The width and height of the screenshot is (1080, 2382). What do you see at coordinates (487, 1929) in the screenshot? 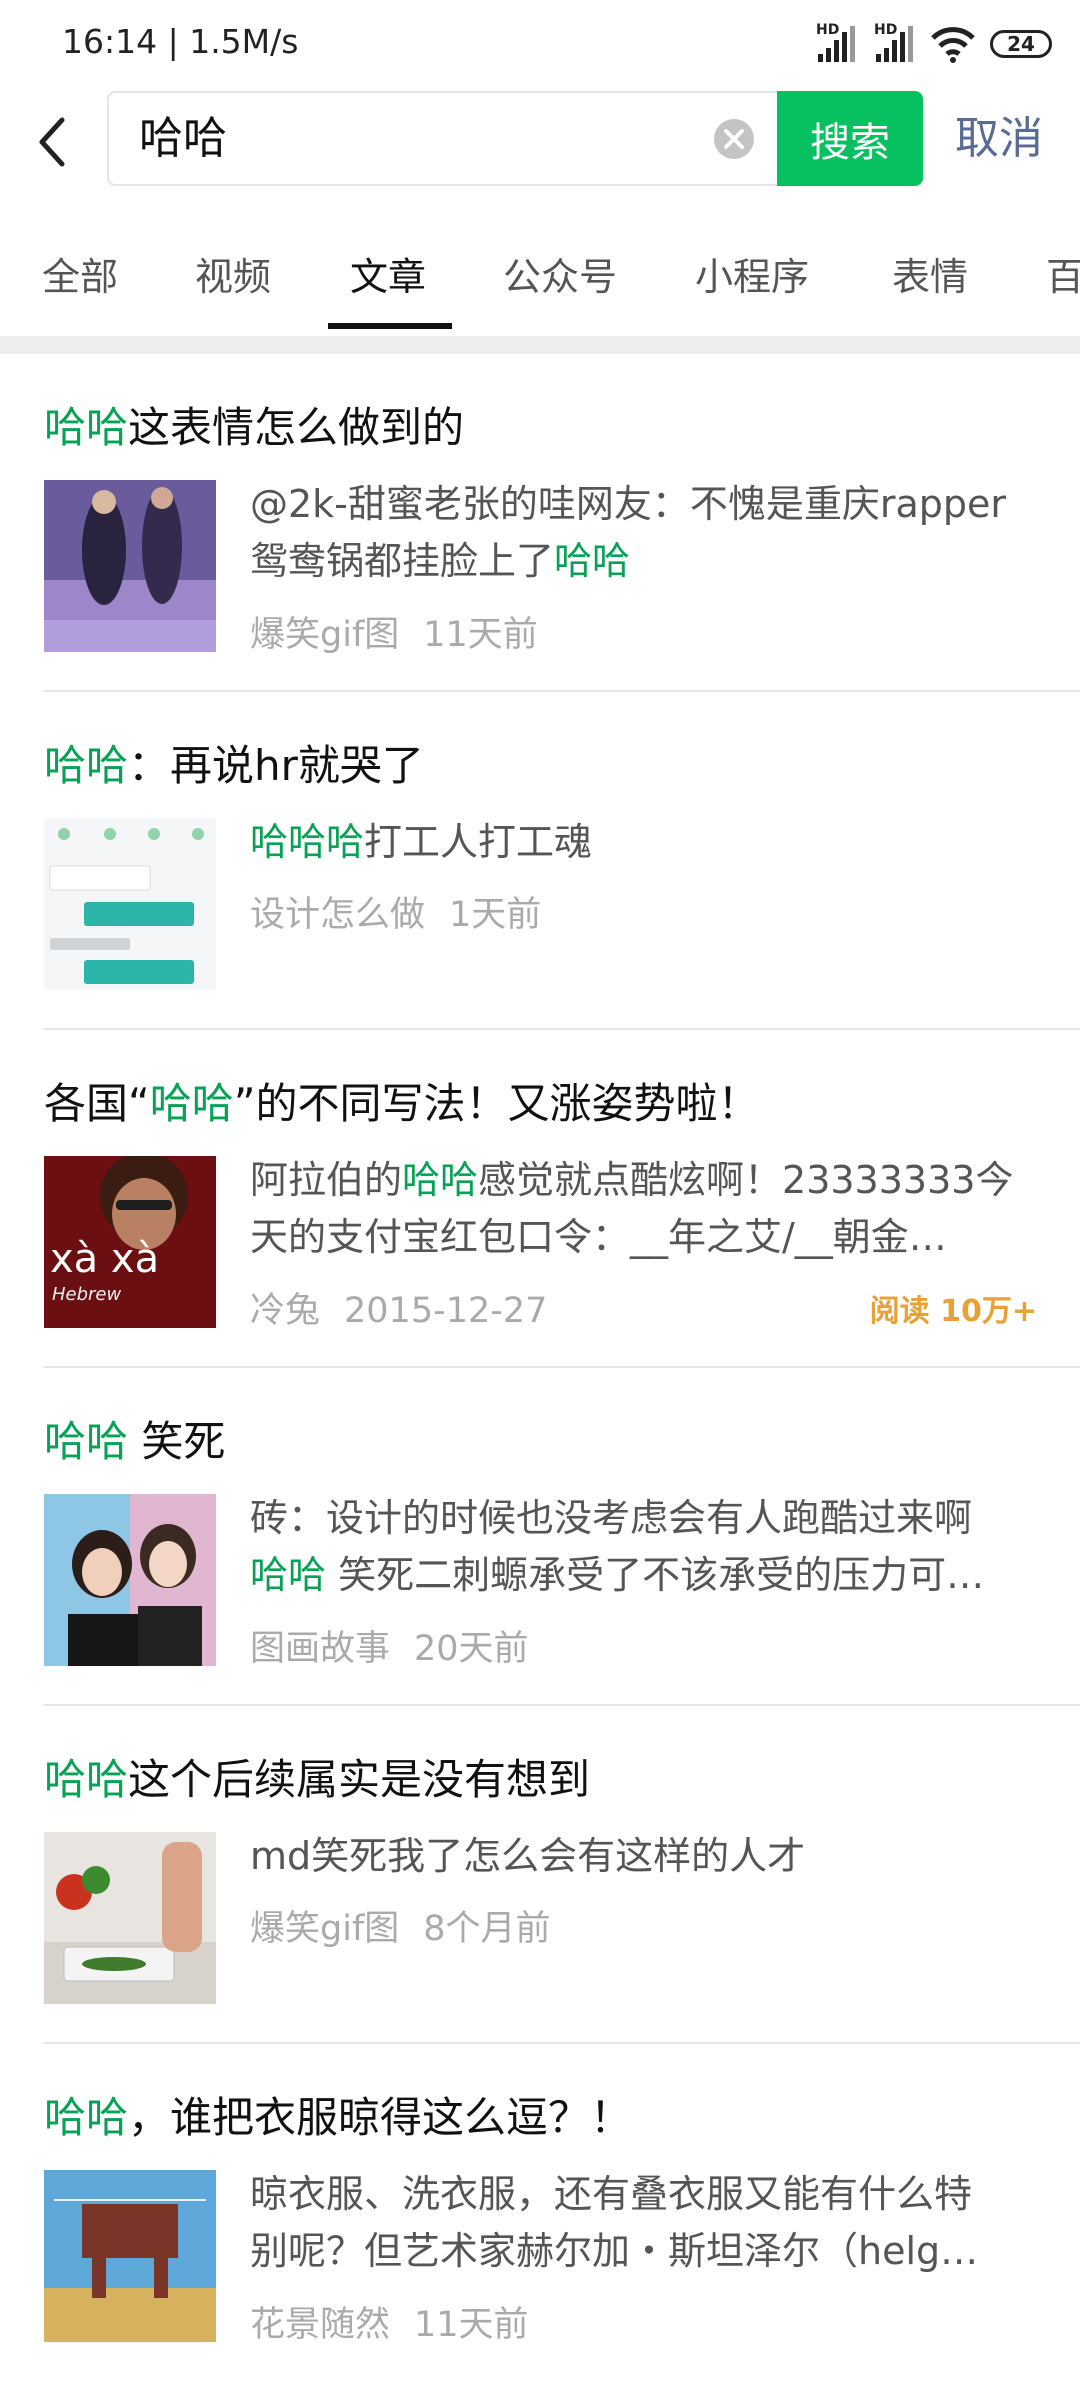
I see `result-time: 8个月前` at bounding box center [487, 1929].